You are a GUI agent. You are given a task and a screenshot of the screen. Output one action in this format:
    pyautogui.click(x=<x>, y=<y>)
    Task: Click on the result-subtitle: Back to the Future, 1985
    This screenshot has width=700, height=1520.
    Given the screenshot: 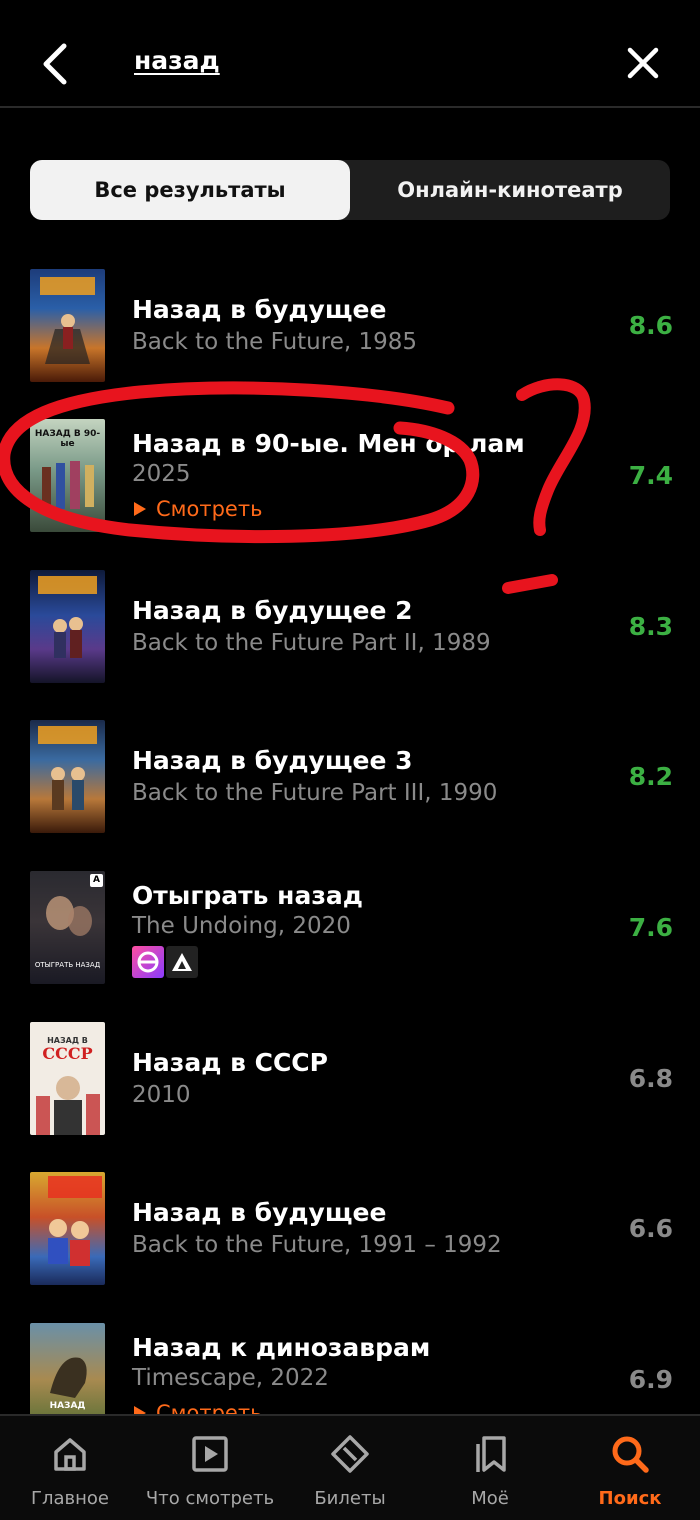 What is the action you would take?
    pyautogui.click(x=275, y=342)
    